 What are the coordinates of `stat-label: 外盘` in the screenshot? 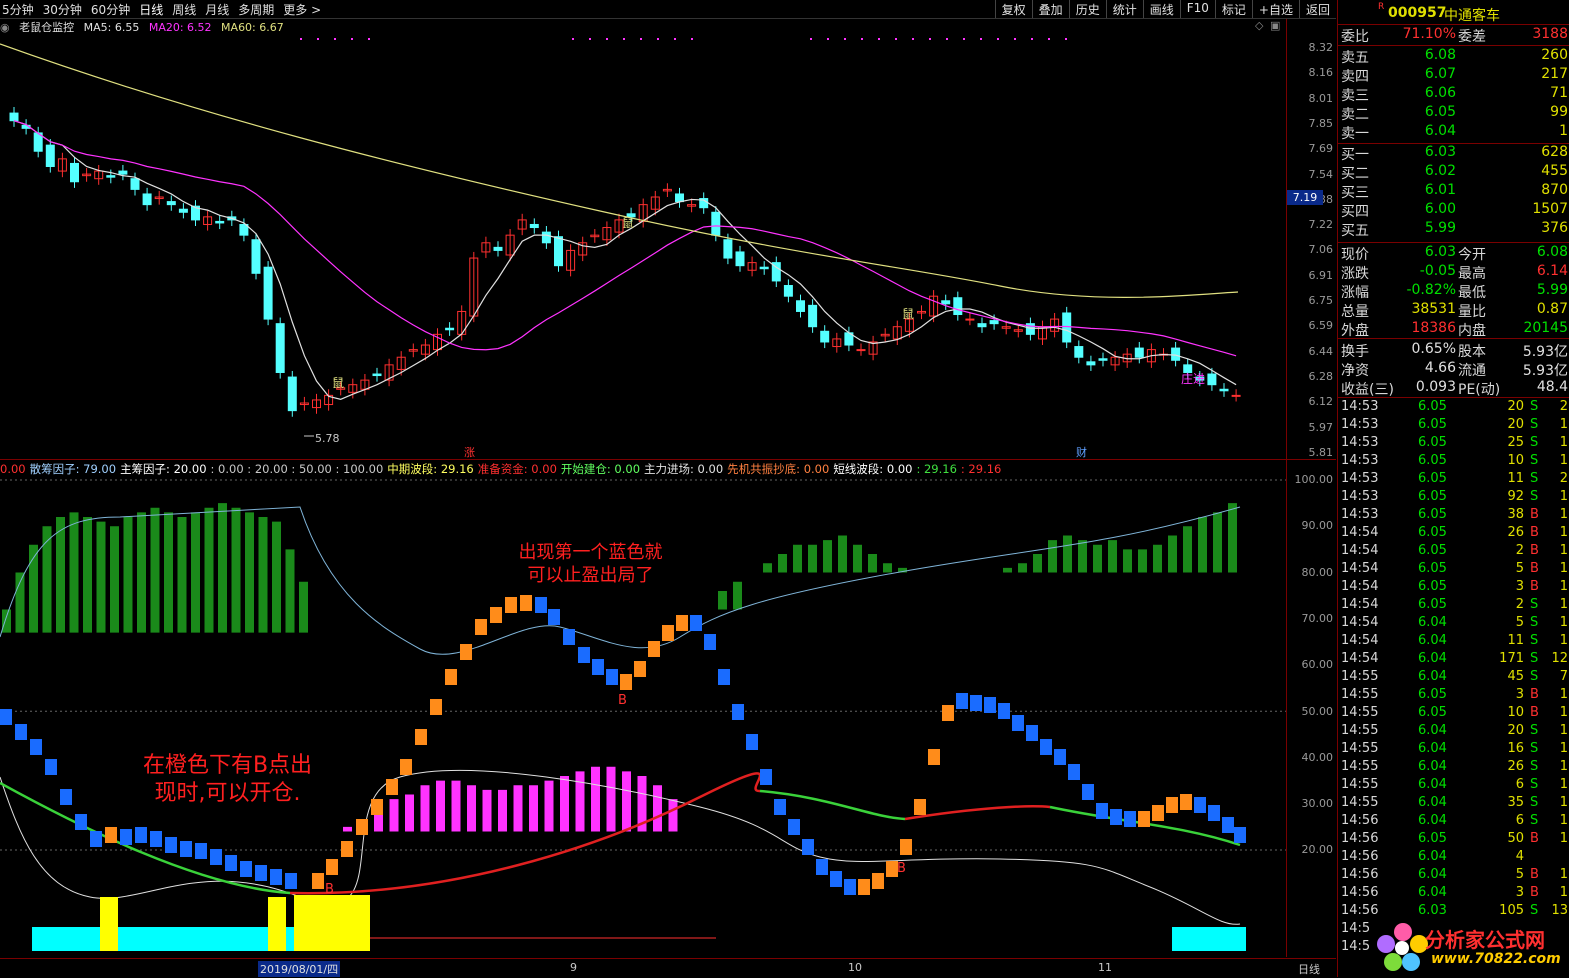 It's located at (1355, 331).